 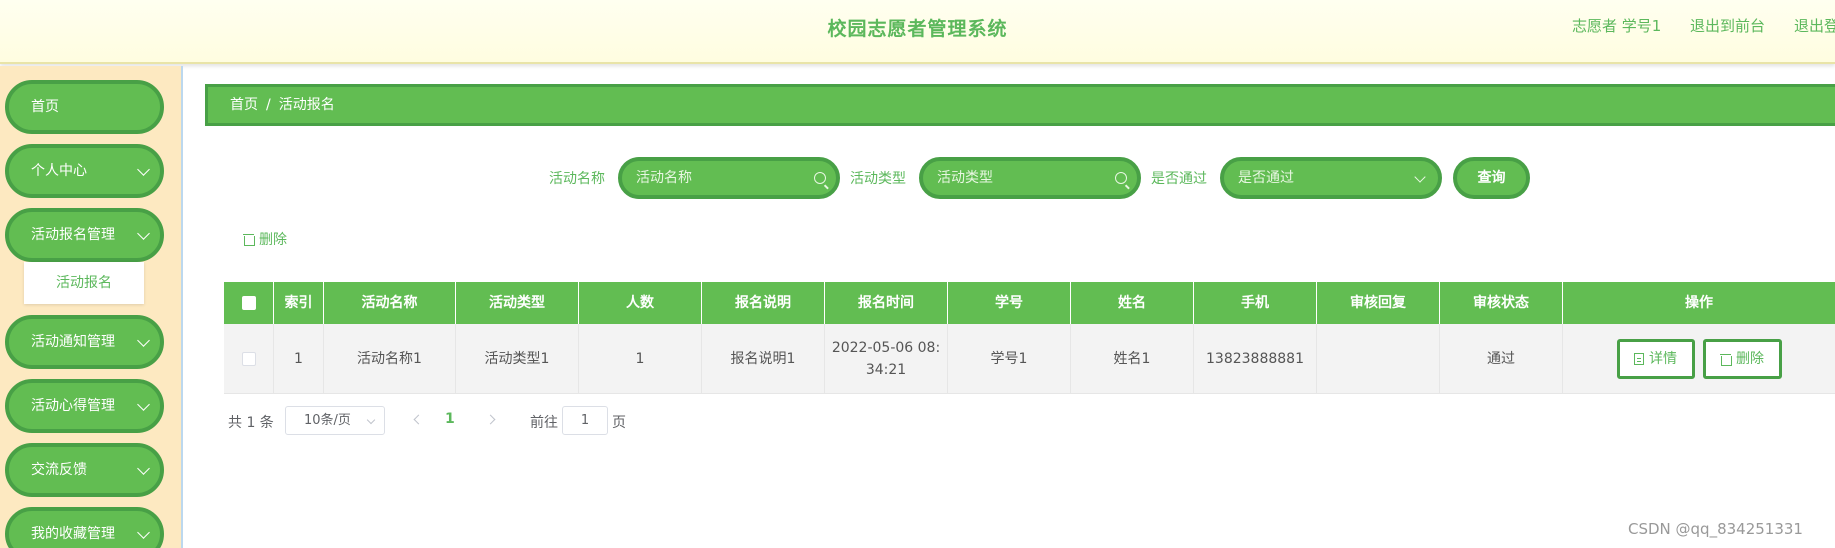 What do you see at coordinates (1617, 26) in the screenshot?
I see `current-user: 志愿者 学号1` at bounding box center [1617, 26].